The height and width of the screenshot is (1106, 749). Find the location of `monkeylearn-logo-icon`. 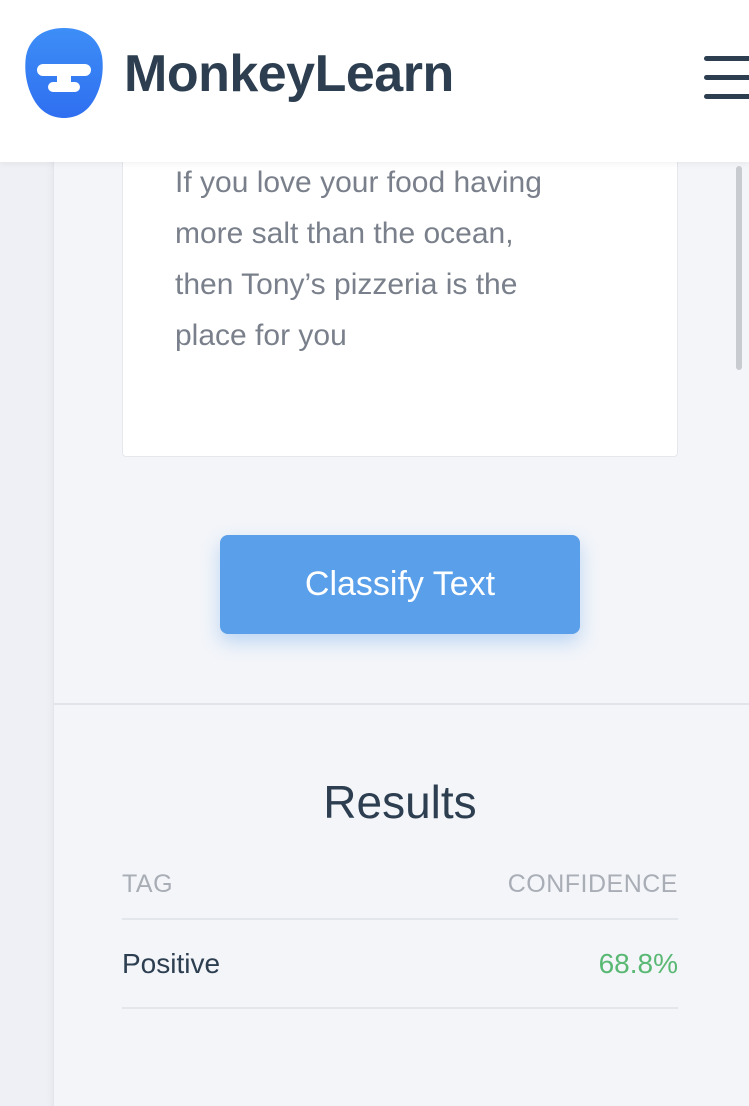

monkeylearn-logo-icon is located at coordinates (64, 73).